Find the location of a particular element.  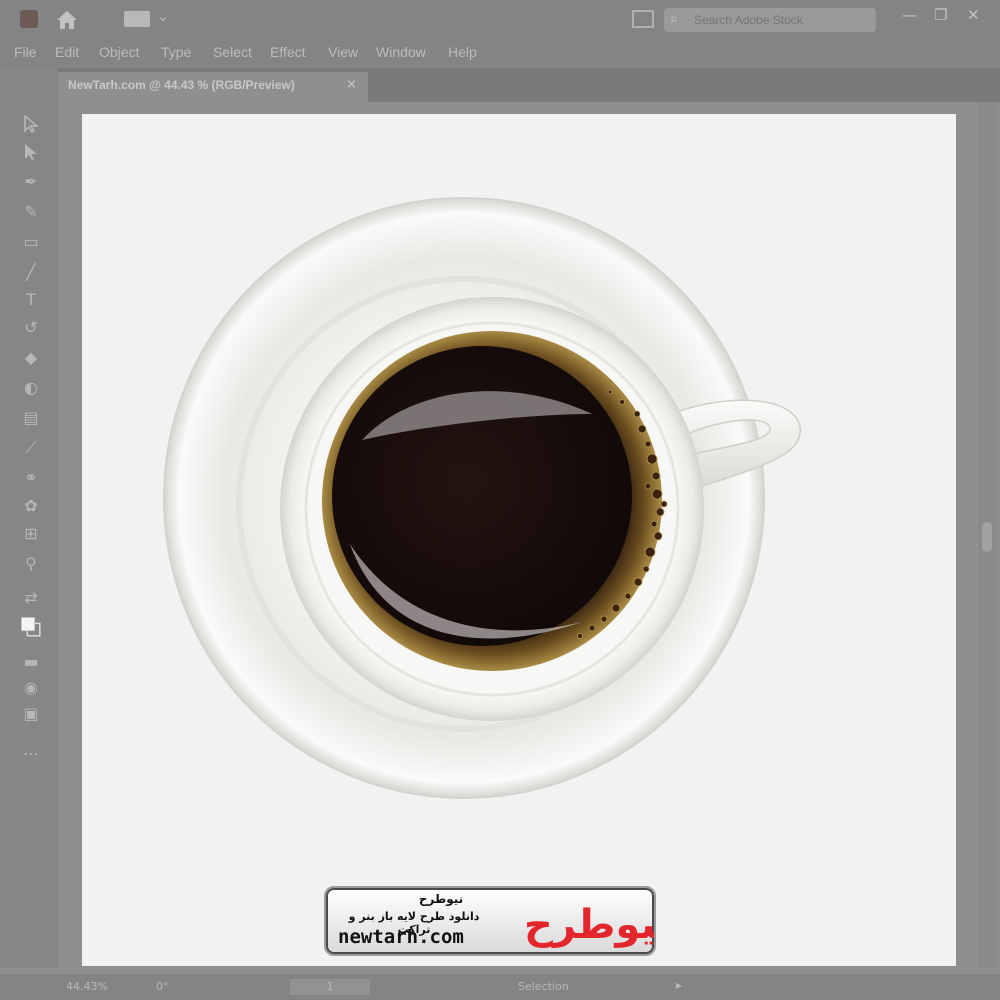

selection-tool-icon is located at coordinates (31, 124).